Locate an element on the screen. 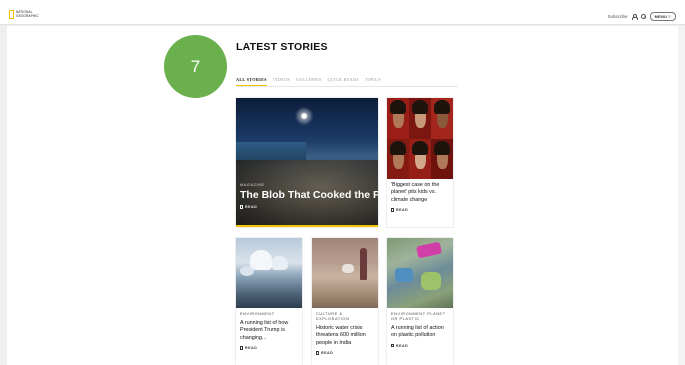  story-kicker: ENVIRONMENT PLANET OR PLASTIC is located at coordinates (418, 316).